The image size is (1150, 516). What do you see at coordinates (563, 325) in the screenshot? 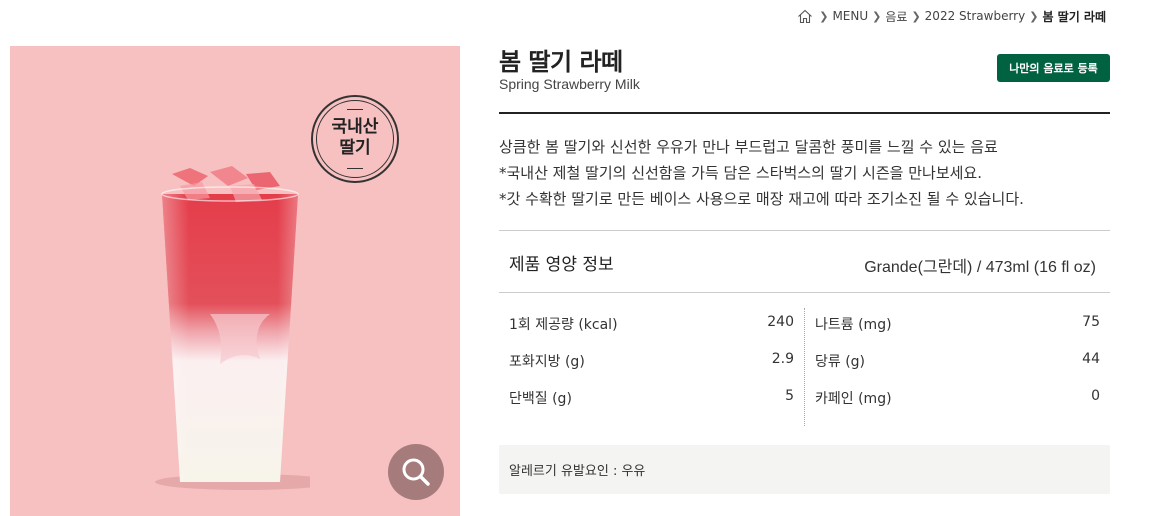
I see `nutrition-label: 1회 제공량 (kcal)` at bounding box center [563, 325].